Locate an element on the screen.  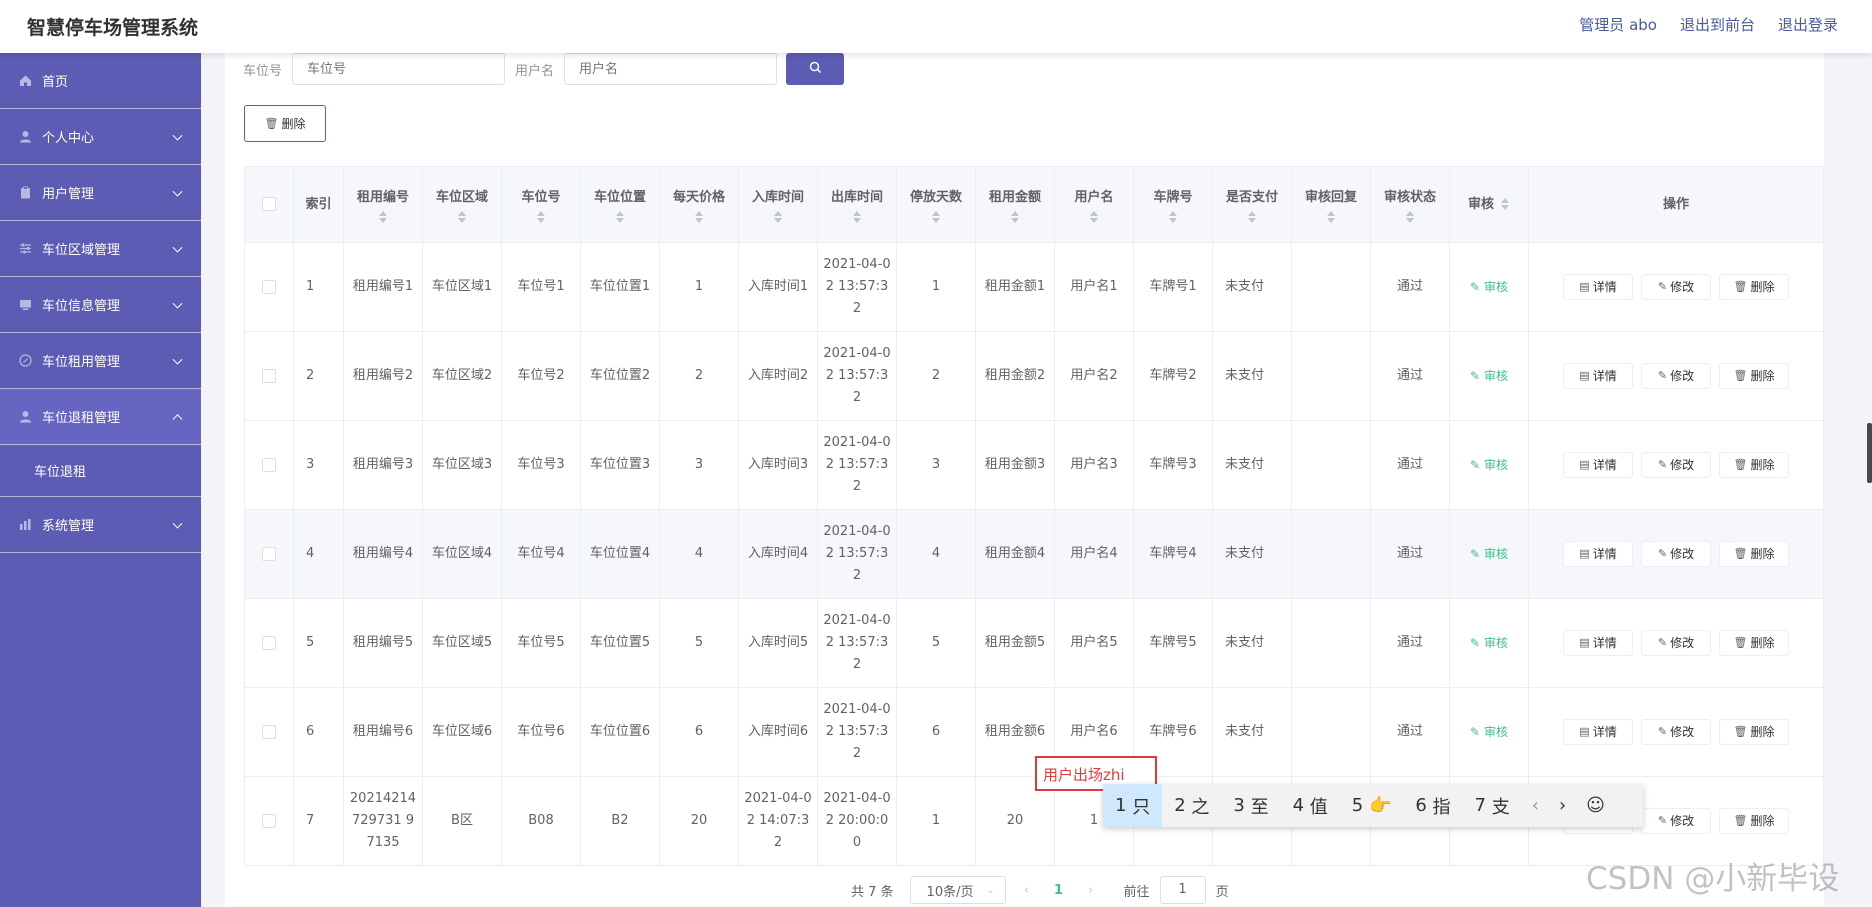
col-header-in-time: 入库时间 is located at coordinates (778, 204).